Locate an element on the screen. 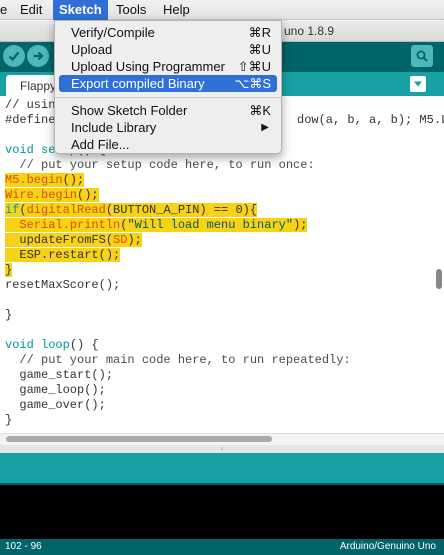 Image resolution: width=444 pixels, height=555 pixels. board-name: Arduino/Genuino Uno is located at coordinates (387, 546).